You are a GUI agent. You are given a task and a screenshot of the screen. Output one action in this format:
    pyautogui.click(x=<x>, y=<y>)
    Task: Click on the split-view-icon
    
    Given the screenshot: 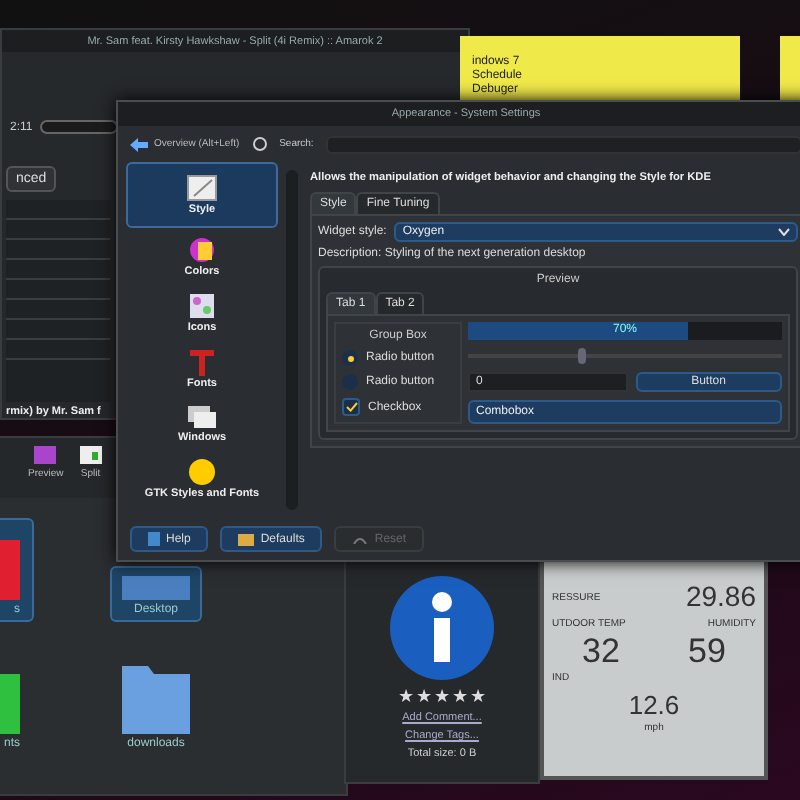 What is the action you would take?
    pyautogui.click(x=90, y=455)
    